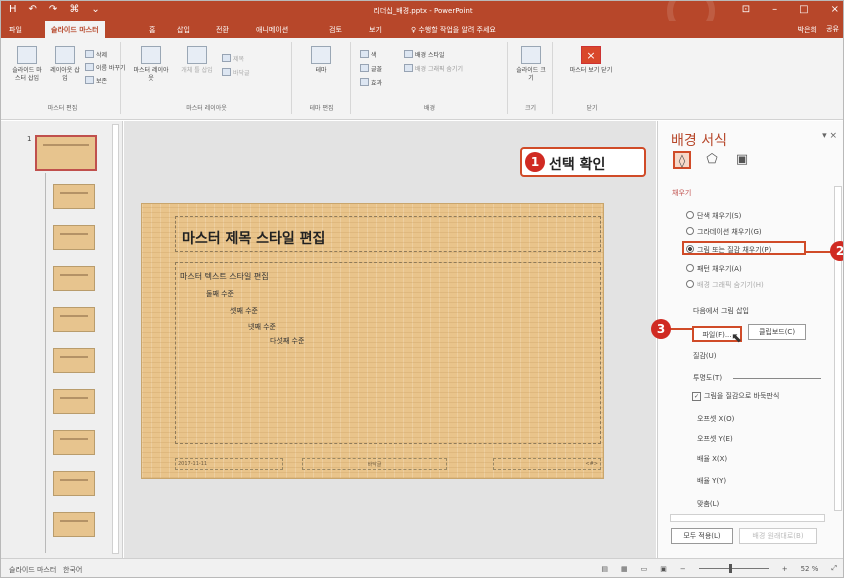 The height and width of the screenshot is (578, 844). I want to click on slide-size-button: 슬라이드 크기, so click(531, 64).